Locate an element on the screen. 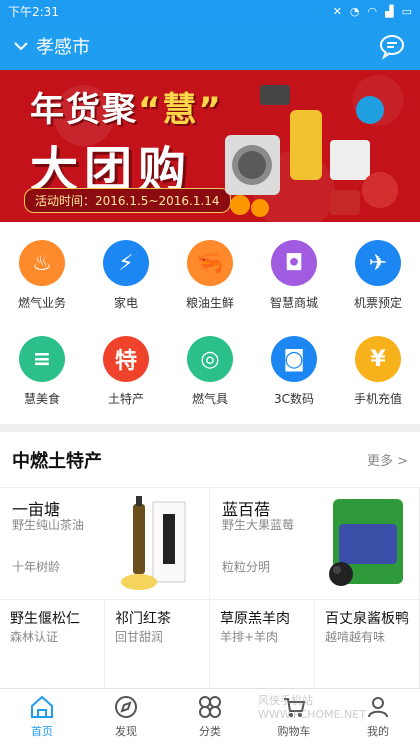 Image resolution: width=420 pixels, height=744 pixels. tab-category: 分类 is located at coordinates (210, 716).